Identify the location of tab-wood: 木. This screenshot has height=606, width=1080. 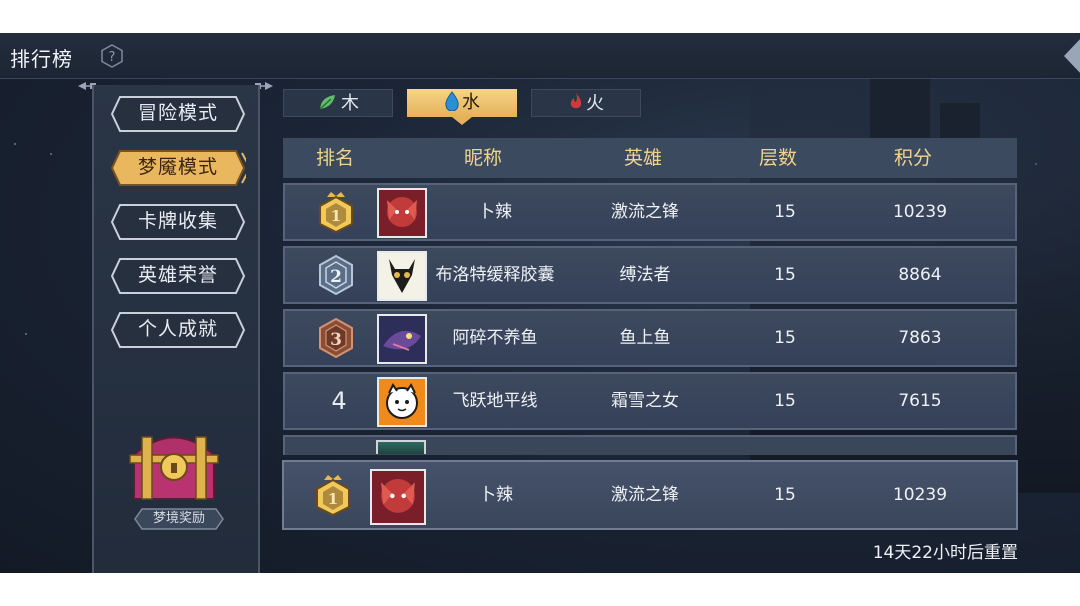
(338, 103).